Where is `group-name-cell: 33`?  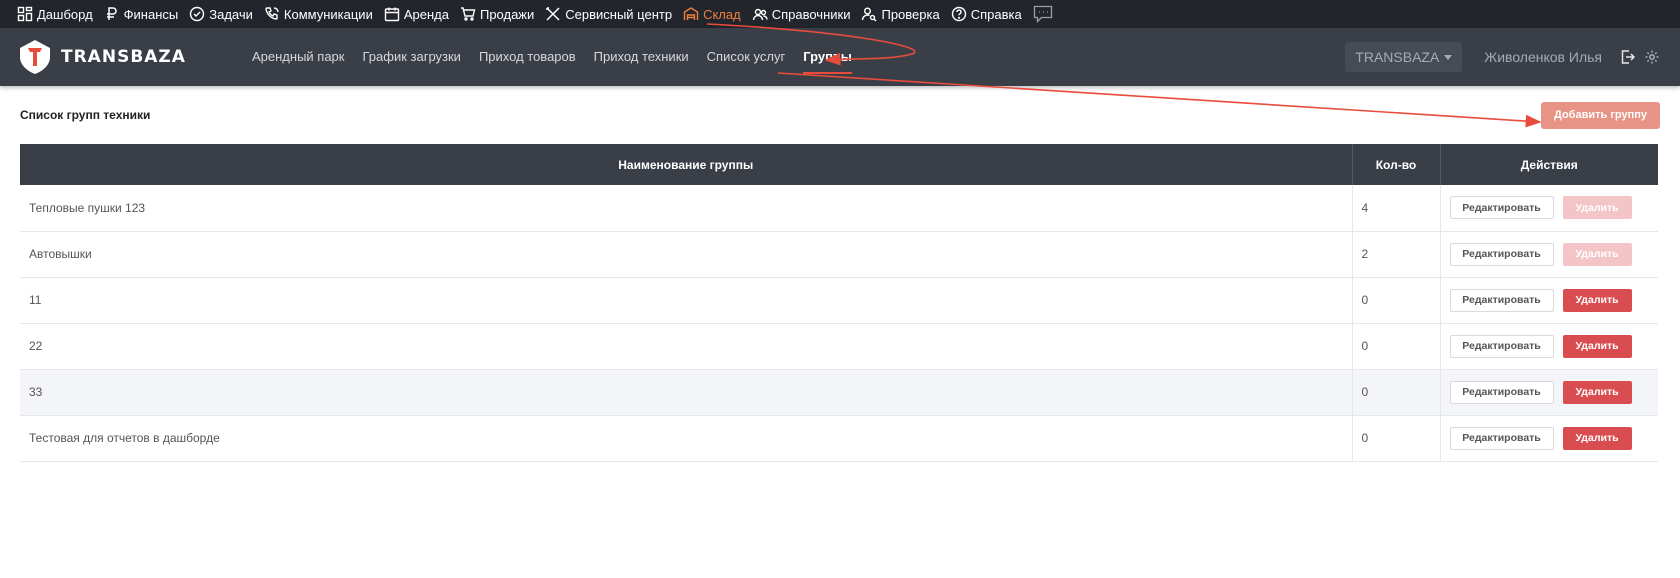
group-name-cell: 33 is located at coordinates (686, 392).